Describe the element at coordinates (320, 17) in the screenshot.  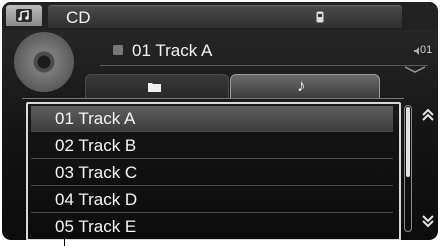
I see `usb-icon` at that location.